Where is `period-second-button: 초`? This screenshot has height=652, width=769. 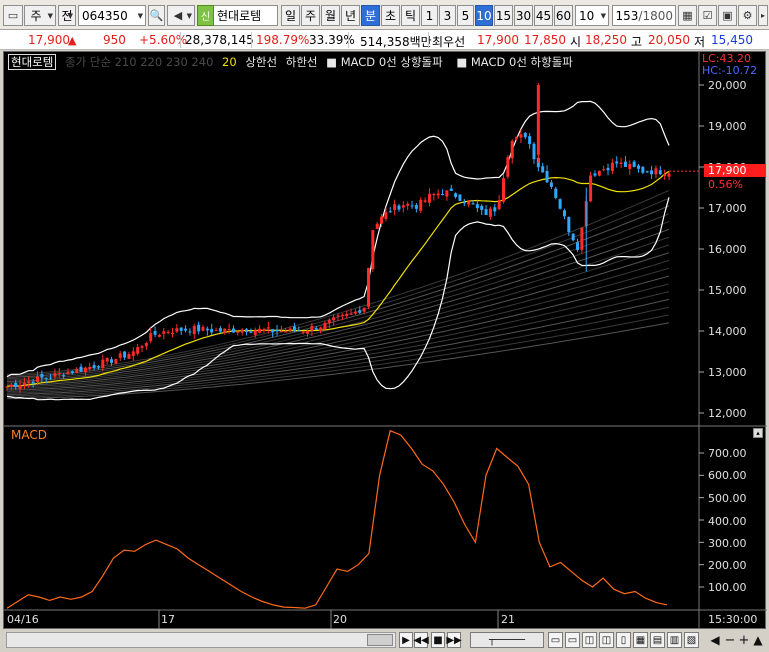
period-second-button: 초 is located at coordinates (390, 15).